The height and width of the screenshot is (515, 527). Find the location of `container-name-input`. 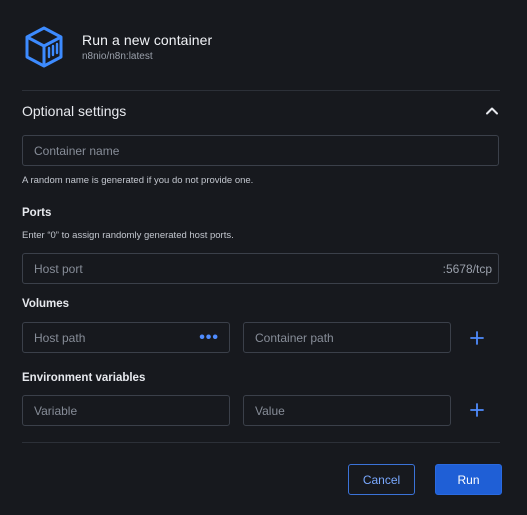

container-name-input is located at coordinates (260, 150).